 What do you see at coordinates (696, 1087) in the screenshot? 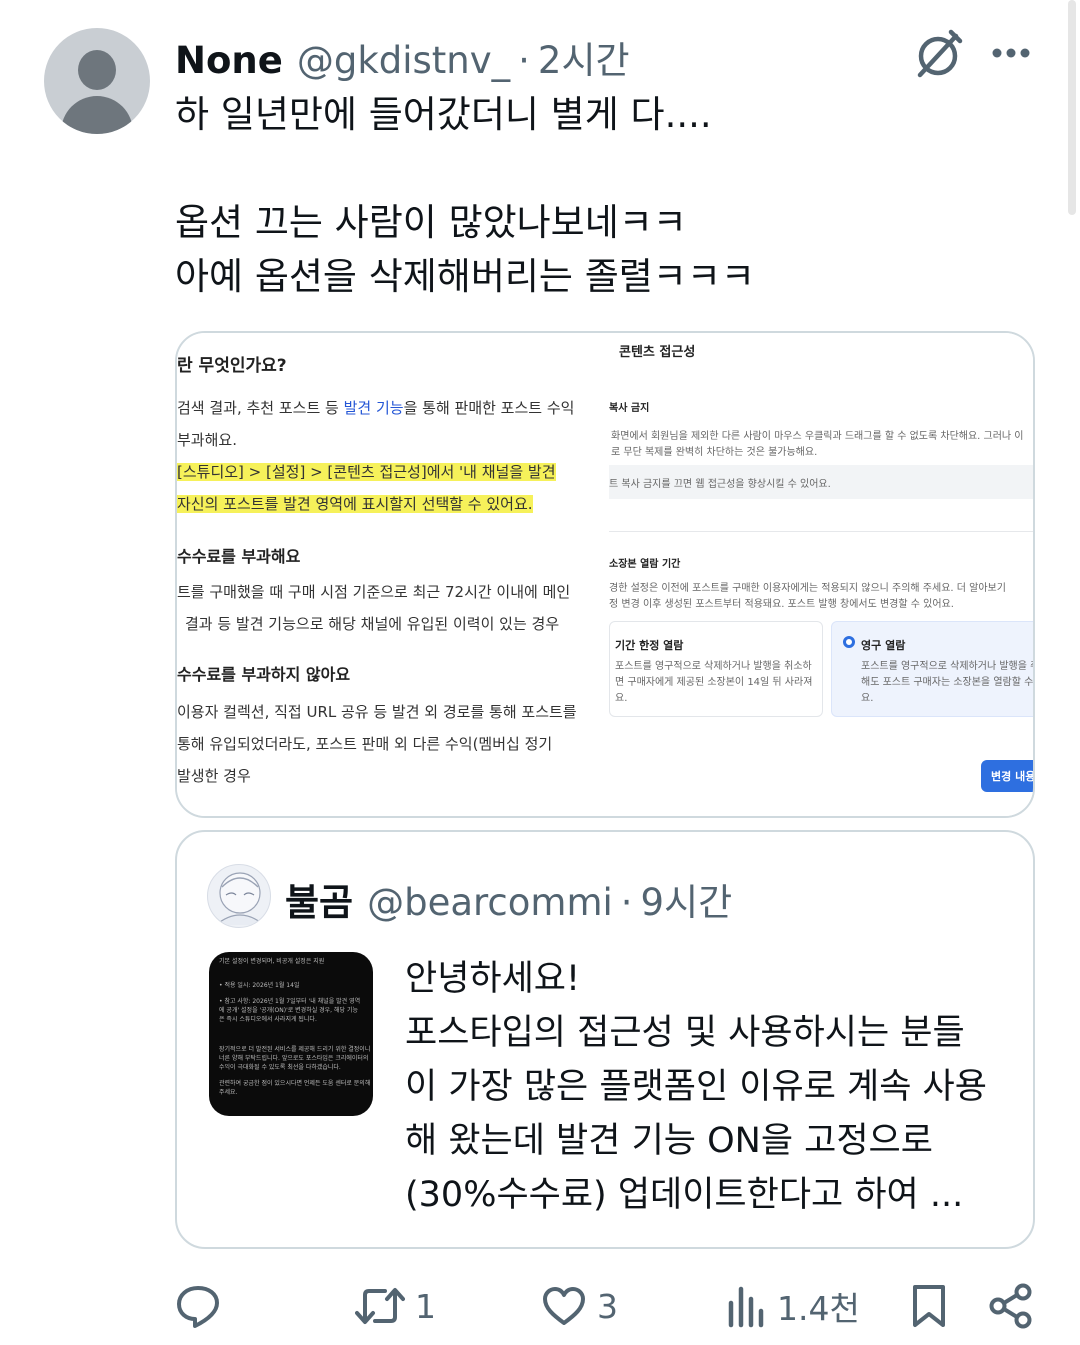
I see `quote-text-line: 이 가장 많은 플랫폼인 이유로 계속 사용` at bounding box center [696, 1087].